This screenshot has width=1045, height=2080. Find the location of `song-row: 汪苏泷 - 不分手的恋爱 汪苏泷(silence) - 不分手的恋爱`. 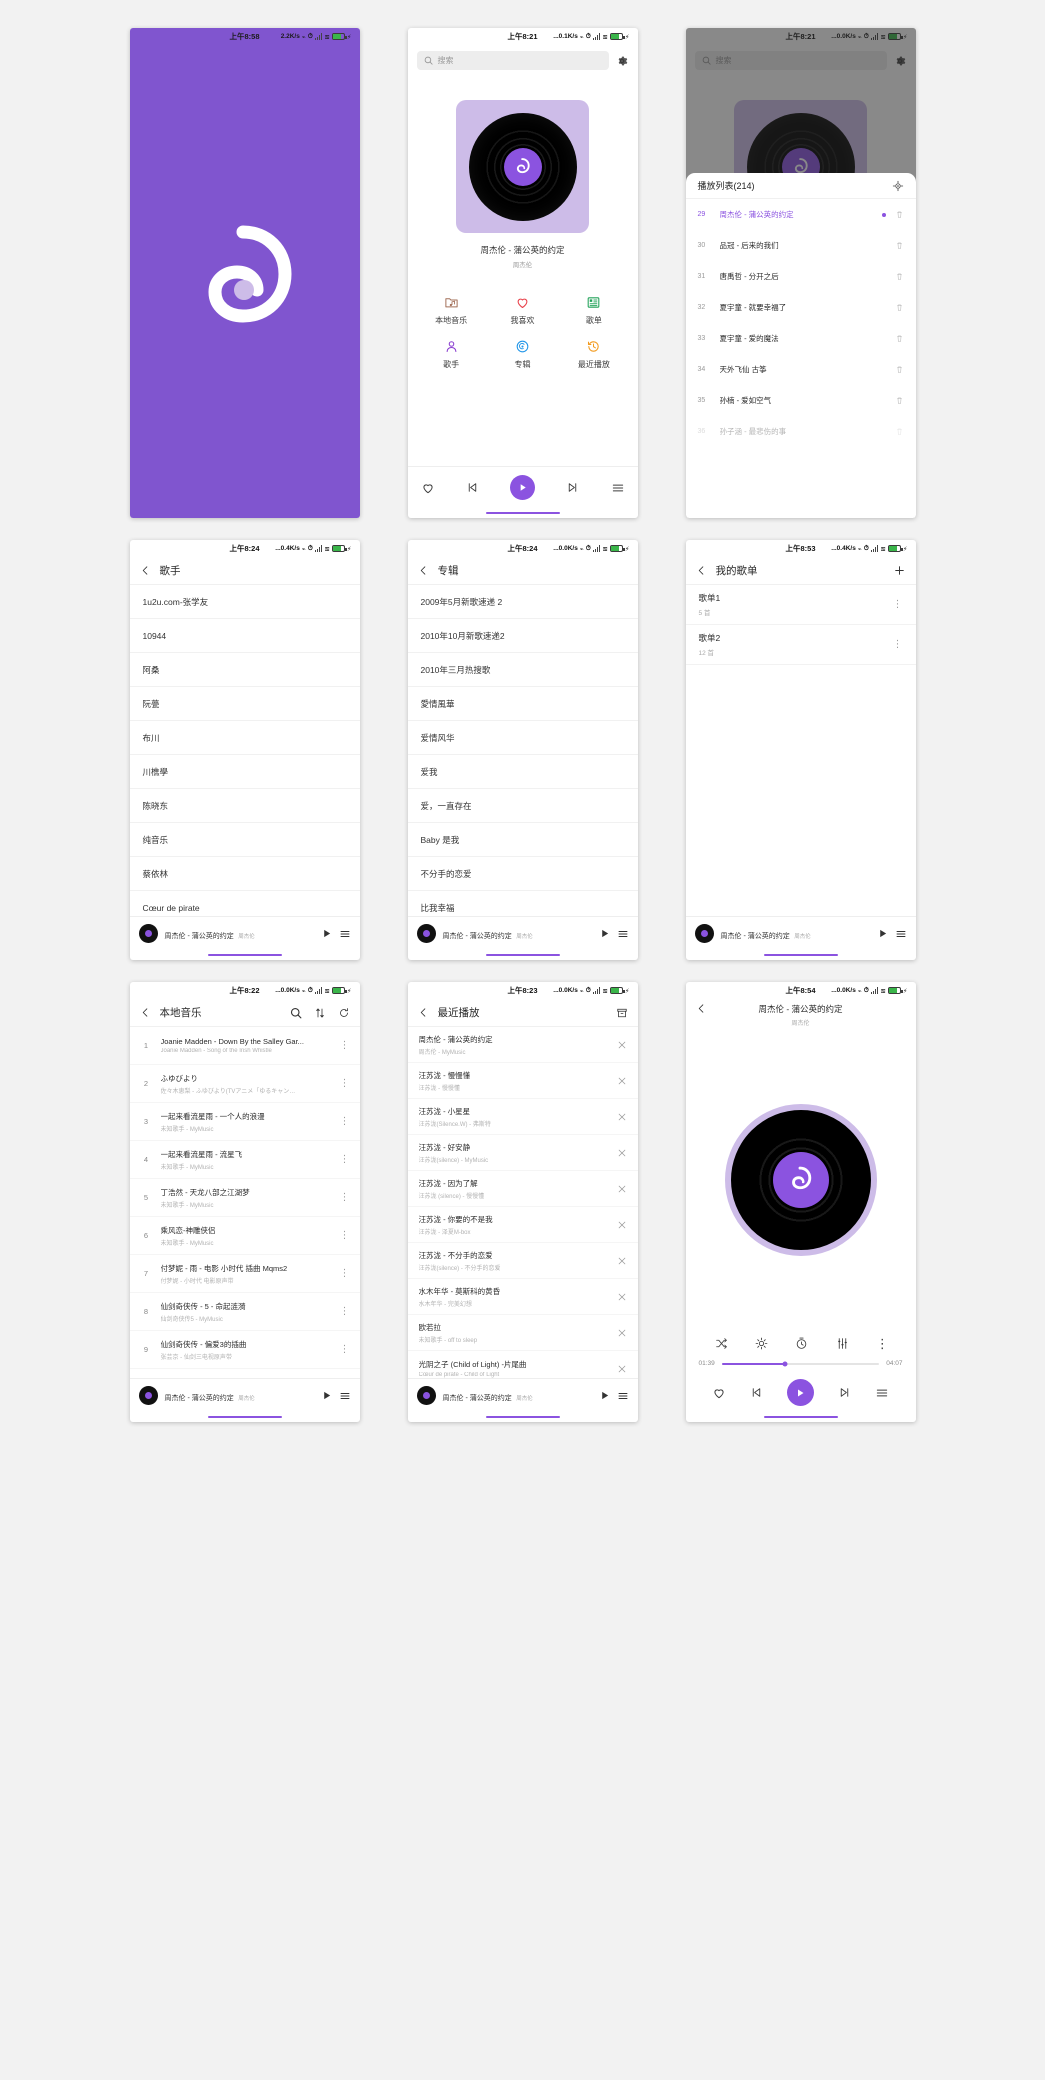

song-row: 汪苏泷 - 不分手的恋爱 汪苏泷(silence) - 不分手的恋爱 is located at coordinates (522, 1261).